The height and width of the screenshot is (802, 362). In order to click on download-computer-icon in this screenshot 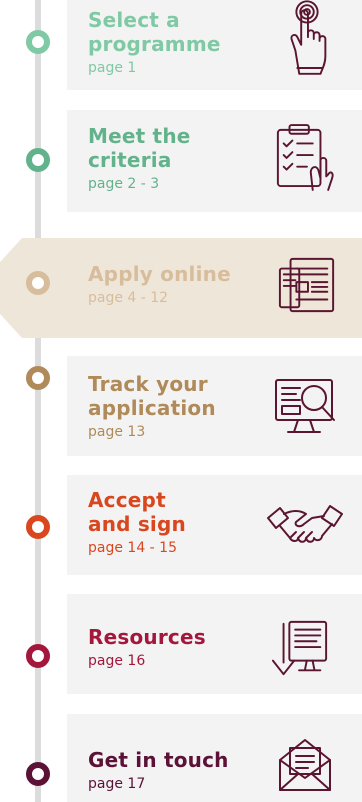, I will do `click(299, 648)`.